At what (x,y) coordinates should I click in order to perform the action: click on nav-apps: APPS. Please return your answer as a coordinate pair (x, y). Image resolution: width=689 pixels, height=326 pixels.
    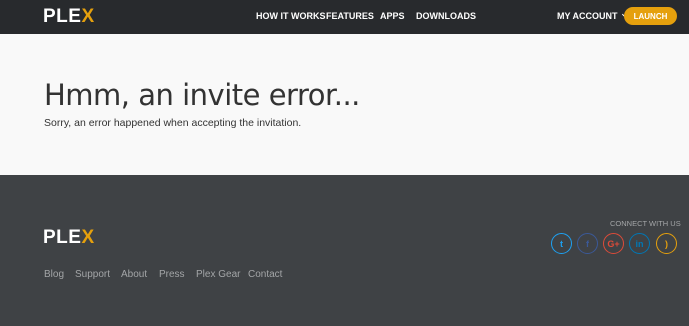
    Looking at the image, I should click on (392, 16).